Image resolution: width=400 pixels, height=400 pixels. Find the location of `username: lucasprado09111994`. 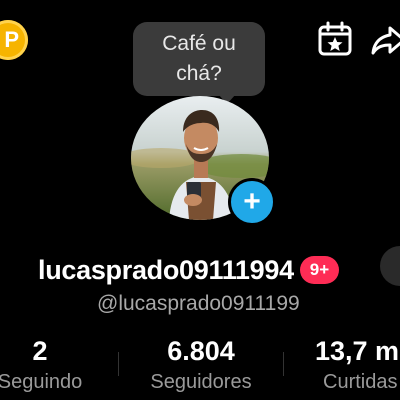

username: lucasprado09111994 is located at coordinates (166, 269).